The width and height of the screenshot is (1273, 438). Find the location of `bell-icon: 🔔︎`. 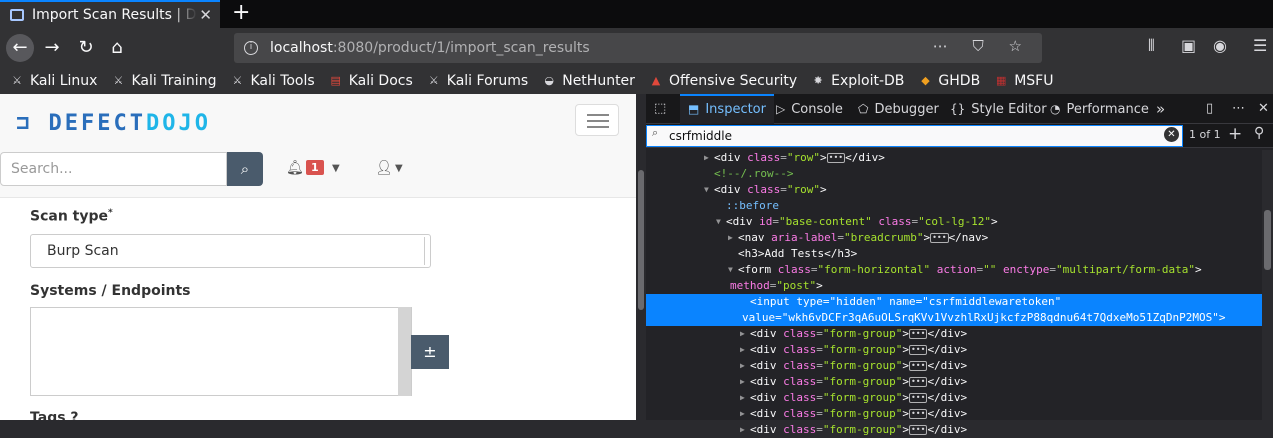

bell-icon: 🔔︎ is located at coordinates (295, 168).